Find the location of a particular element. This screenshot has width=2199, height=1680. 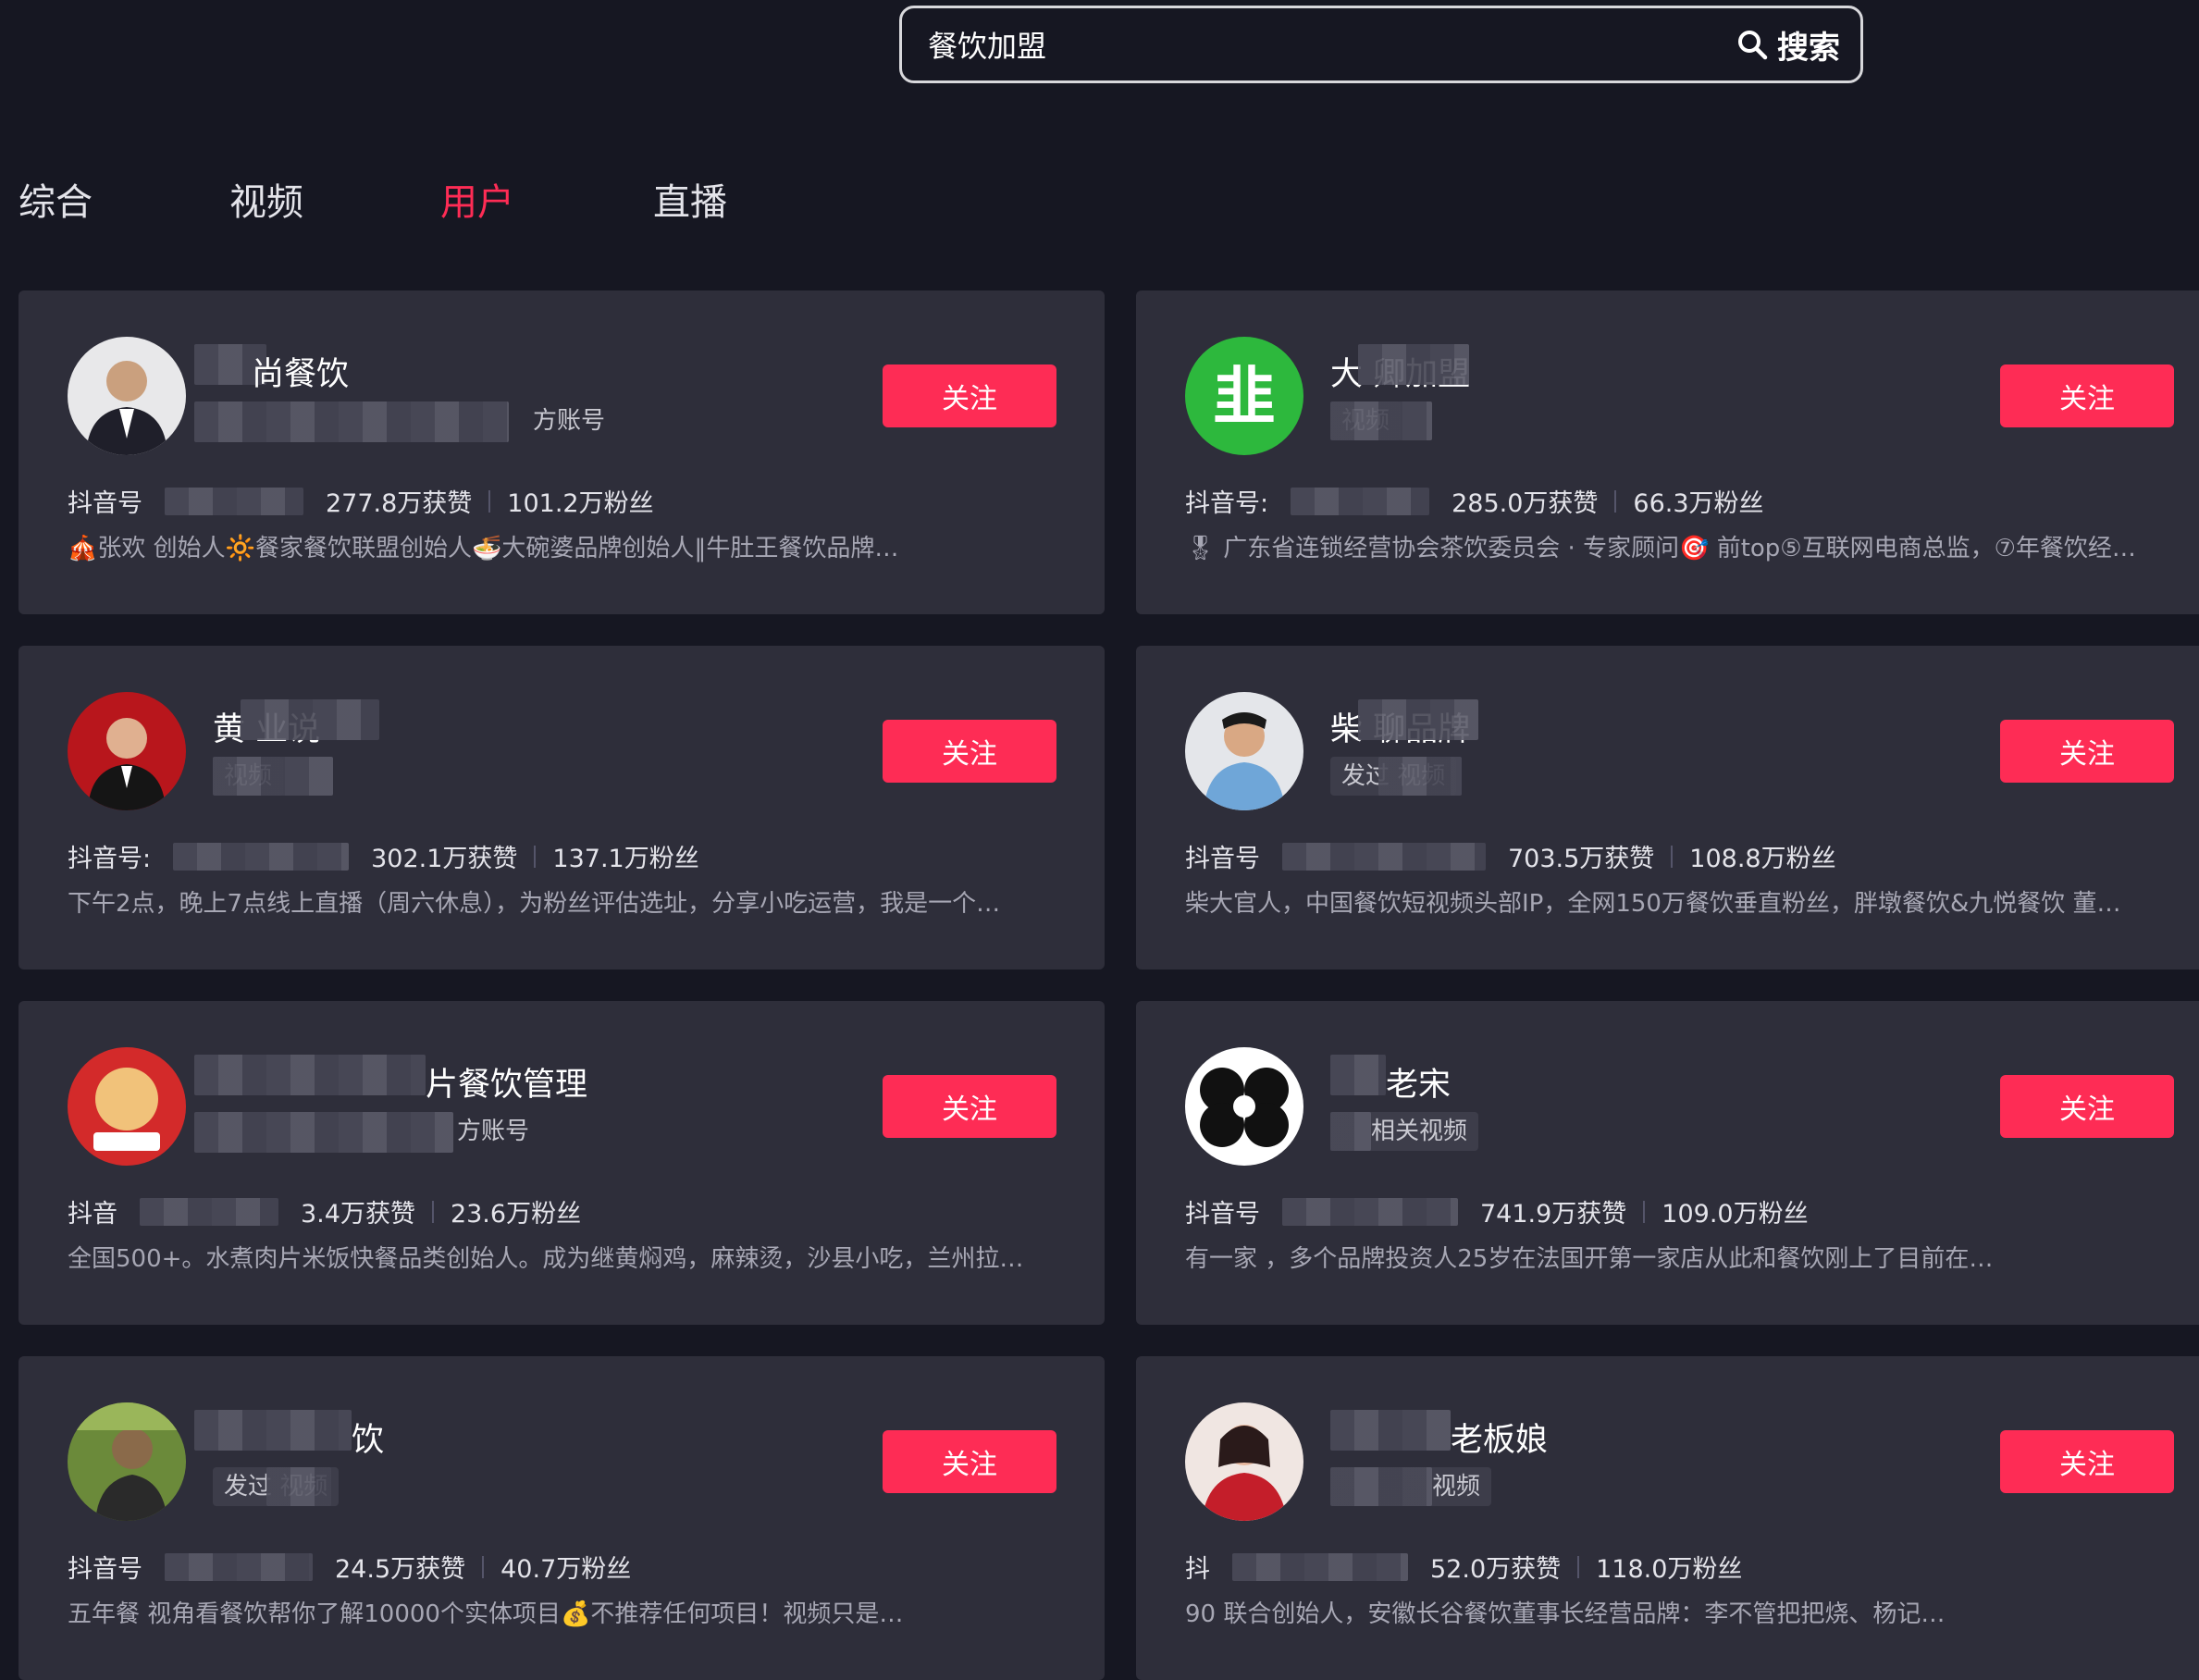

user-name: 尚餐饮 is located at coordinates (300, 371).